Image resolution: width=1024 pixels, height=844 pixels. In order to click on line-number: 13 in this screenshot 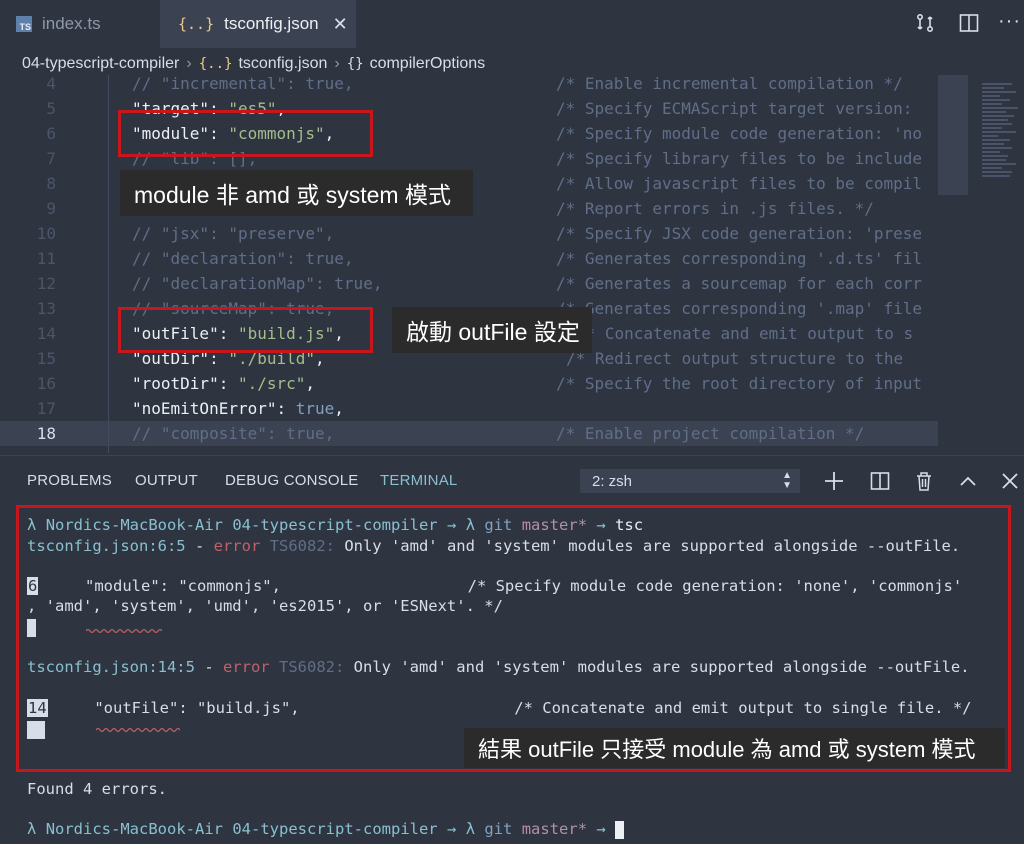, I will do `click(46, 308)`.